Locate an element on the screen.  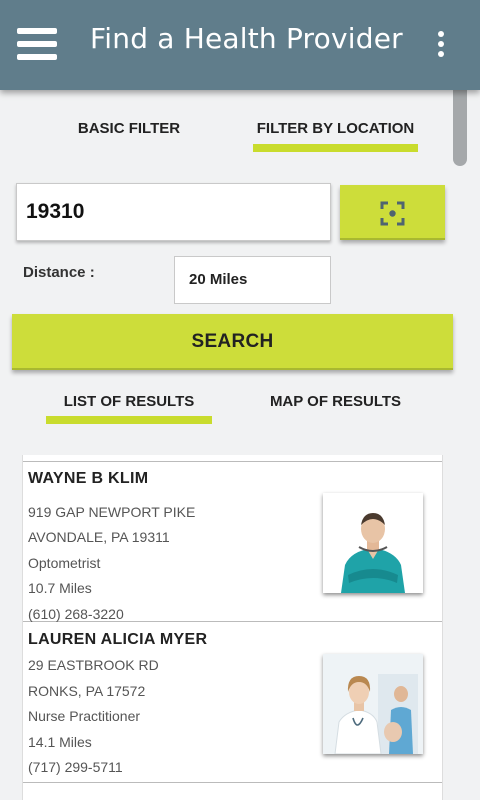
search-button: SEARCH is located at coordinates (232, 342).